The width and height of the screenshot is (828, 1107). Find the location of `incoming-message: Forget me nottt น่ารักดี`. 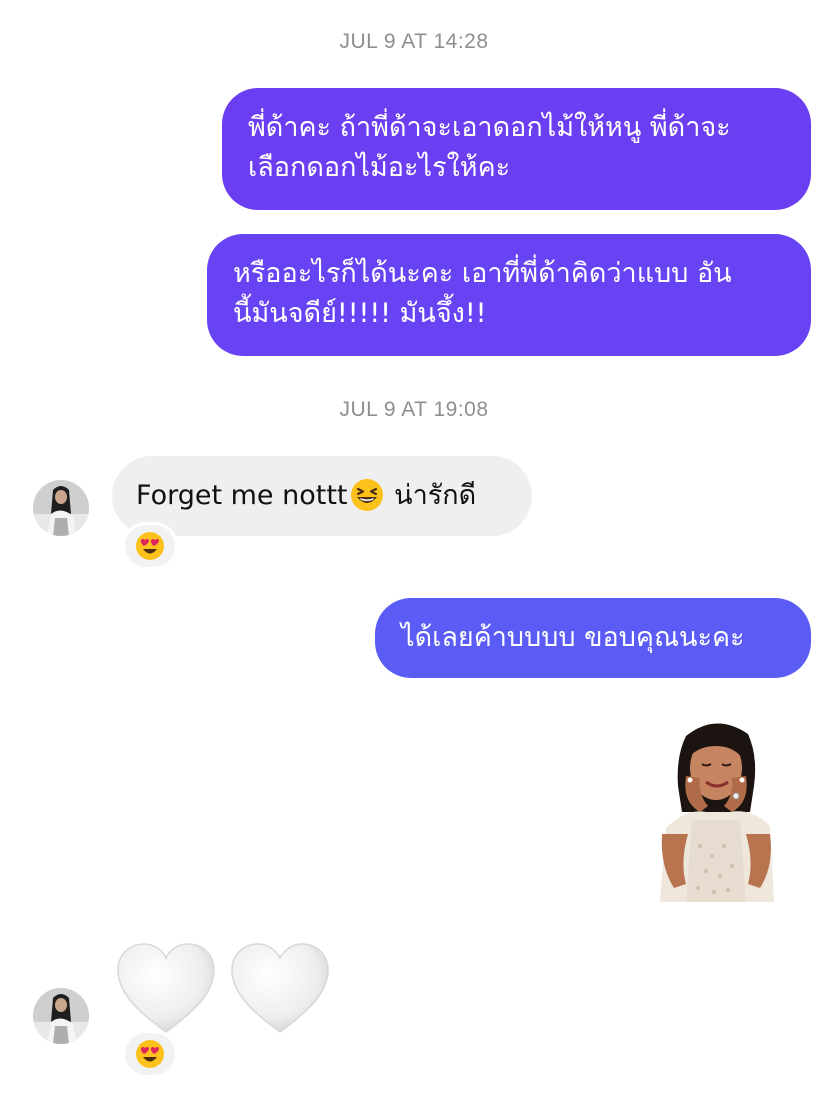

incoming-message: Forget me nottt น่ารักดี is located at coordinates (322, 496).